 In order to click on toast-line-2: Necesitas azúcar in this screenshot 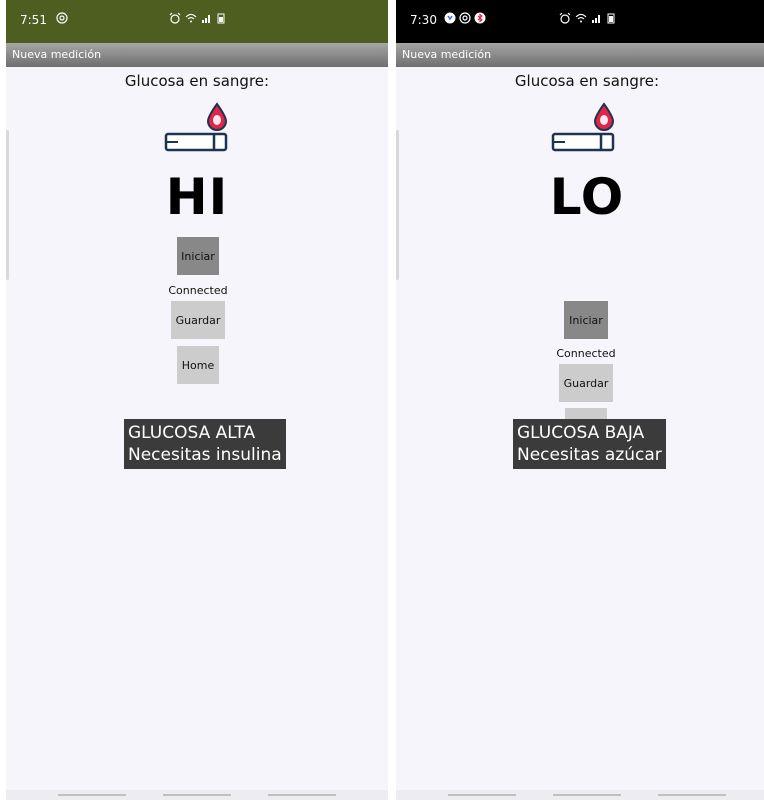, I will do `click(589, 455)`.